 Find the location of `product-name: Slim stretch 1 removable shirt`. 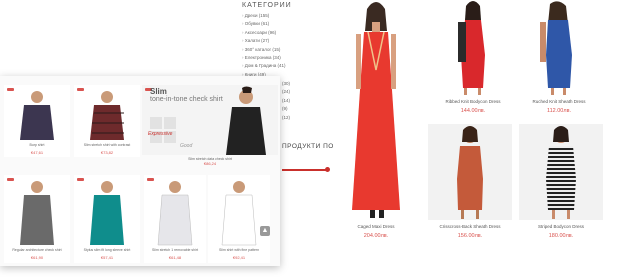

product-name: Slim stretch 1 removable shirt is located at coordinates (175, 250).